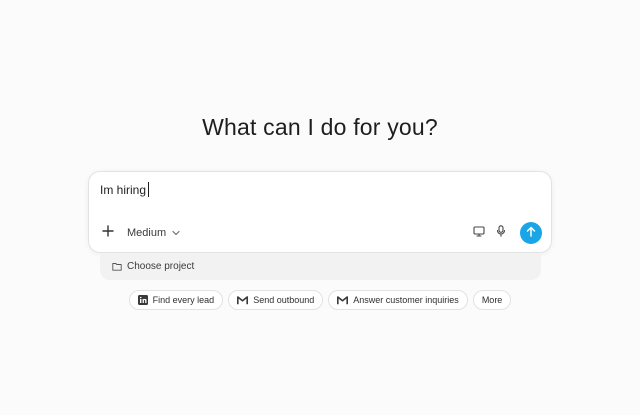  What do you see at coordinates (284, 300) in the screenshot?
I see `suggestion-chip-label: Send outbound` at bounding box center [284, 300].